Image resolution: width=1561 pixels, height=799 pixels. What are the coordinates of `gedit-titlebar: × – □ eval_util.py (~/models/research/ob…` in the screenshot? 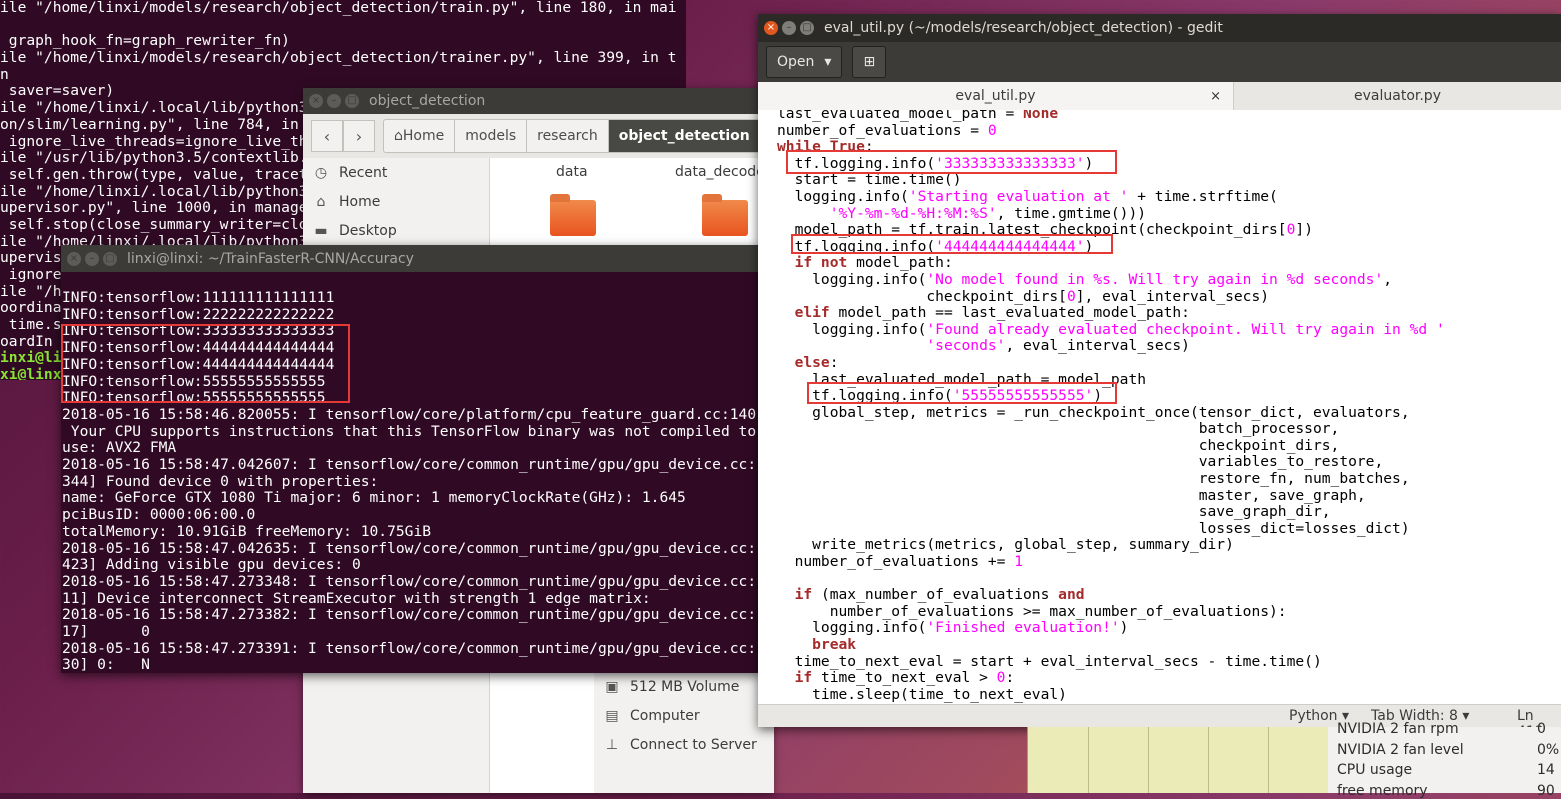 It's located at (1159, 28).